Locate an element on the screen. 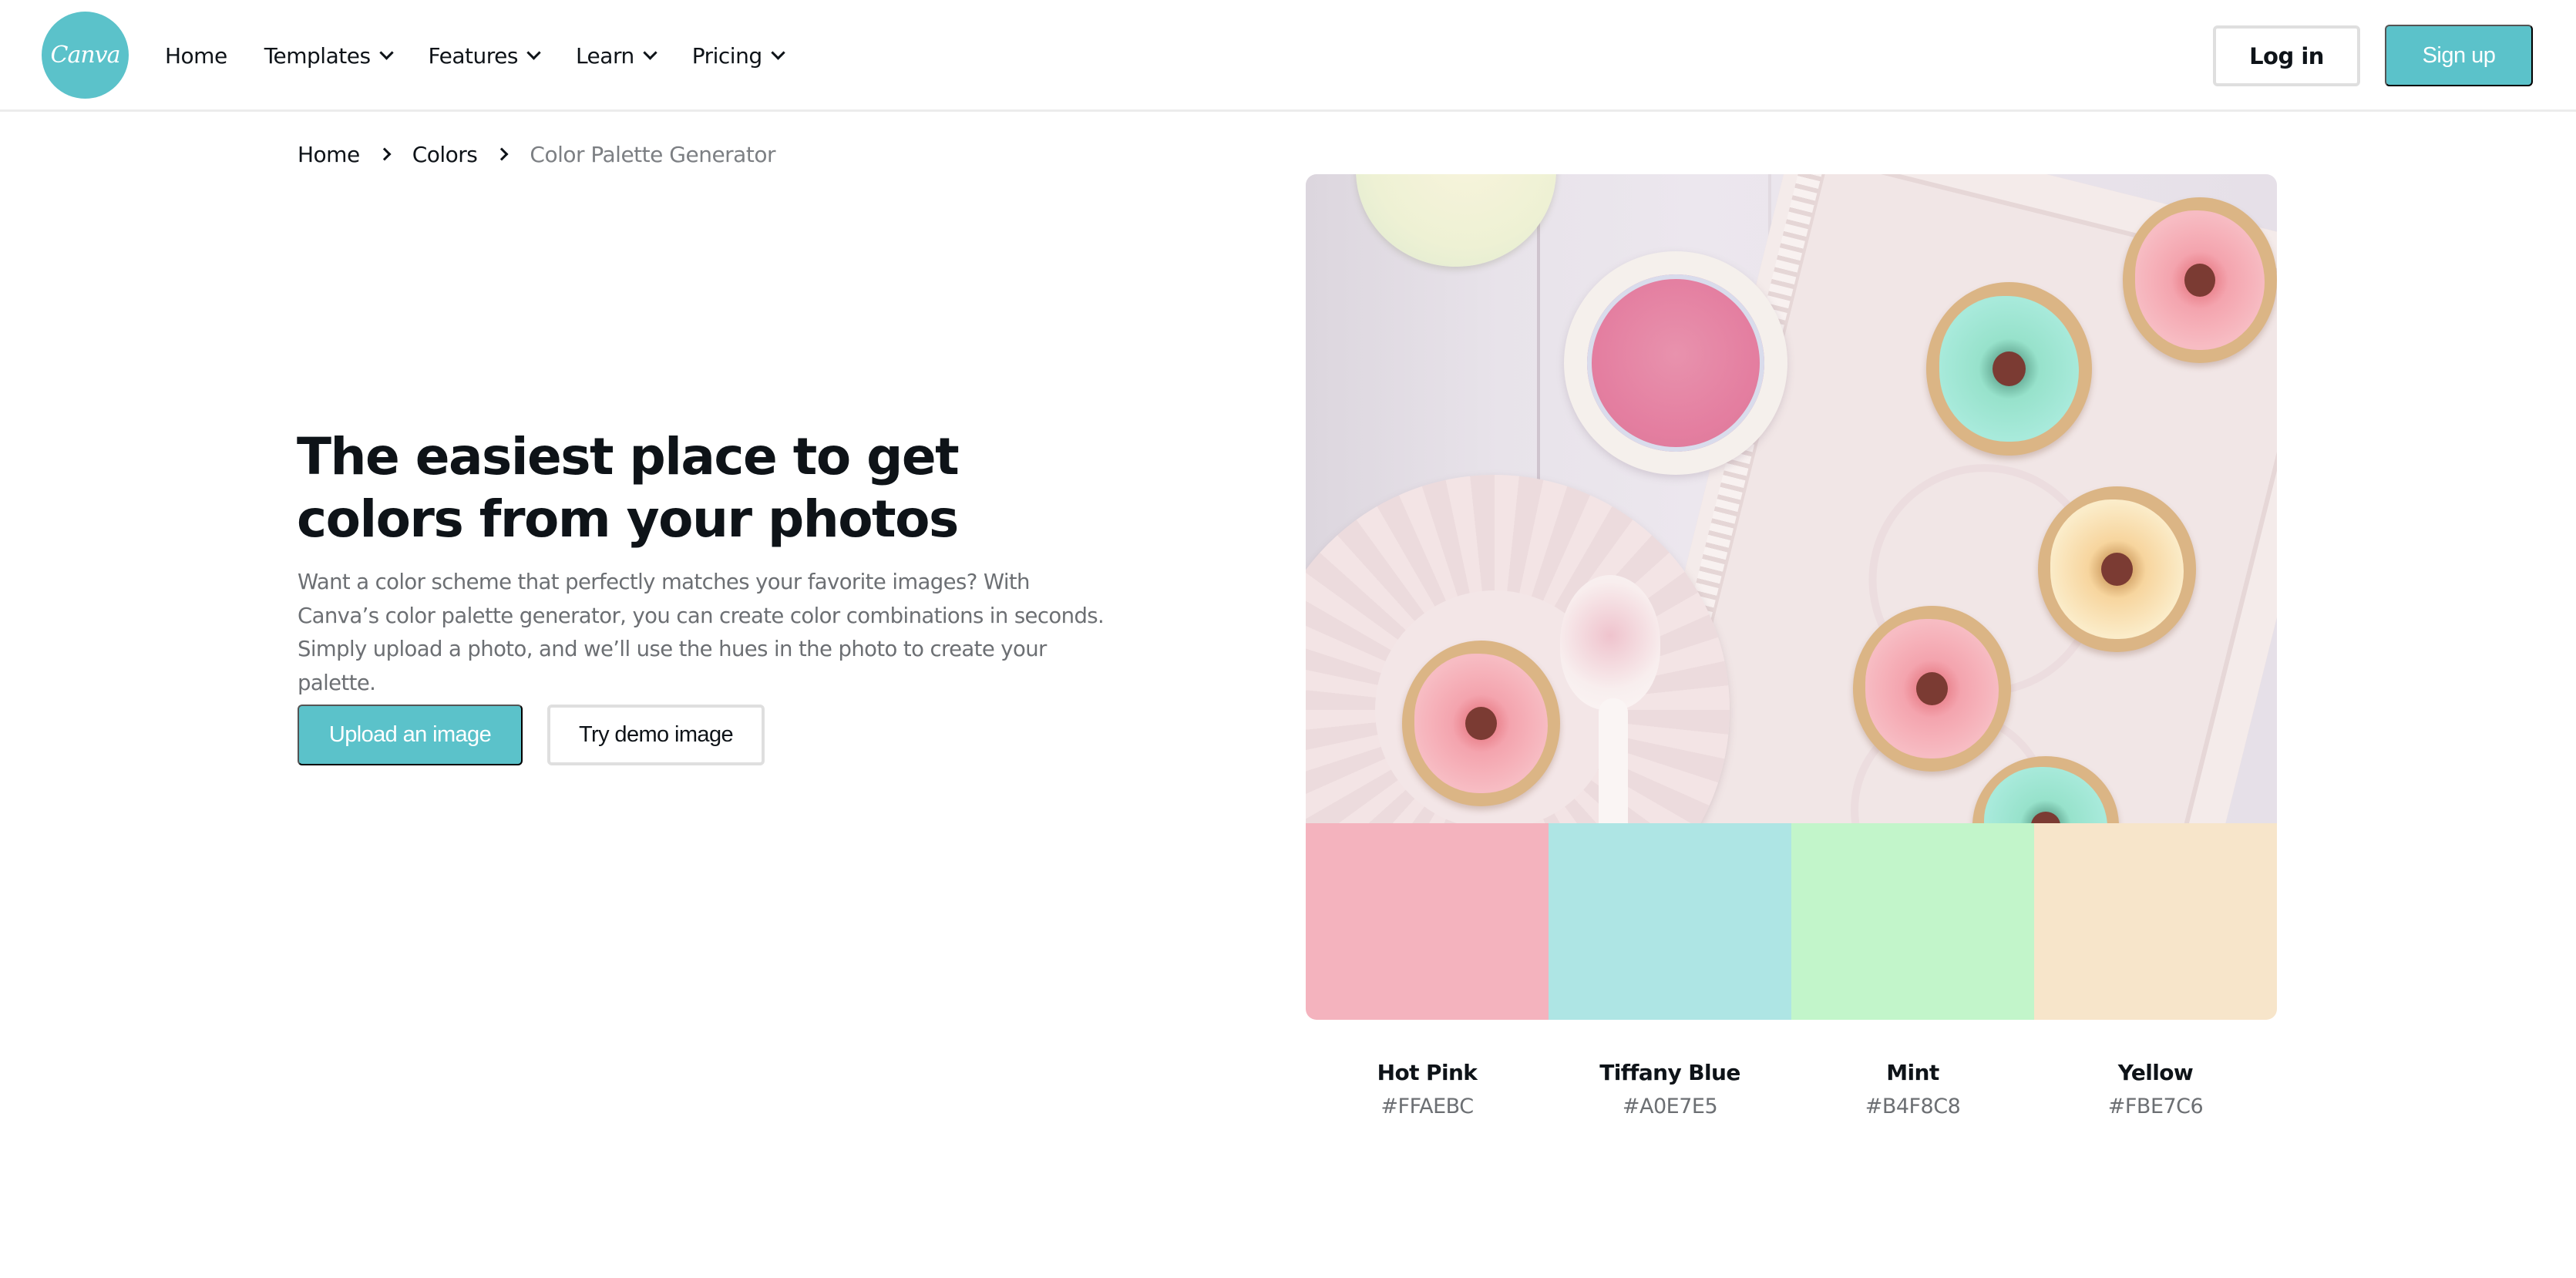 Image resolution: width=2576 pixels, height=1278 pixels. upload-image-button: Upload an image is located at coordinates (410, 735).